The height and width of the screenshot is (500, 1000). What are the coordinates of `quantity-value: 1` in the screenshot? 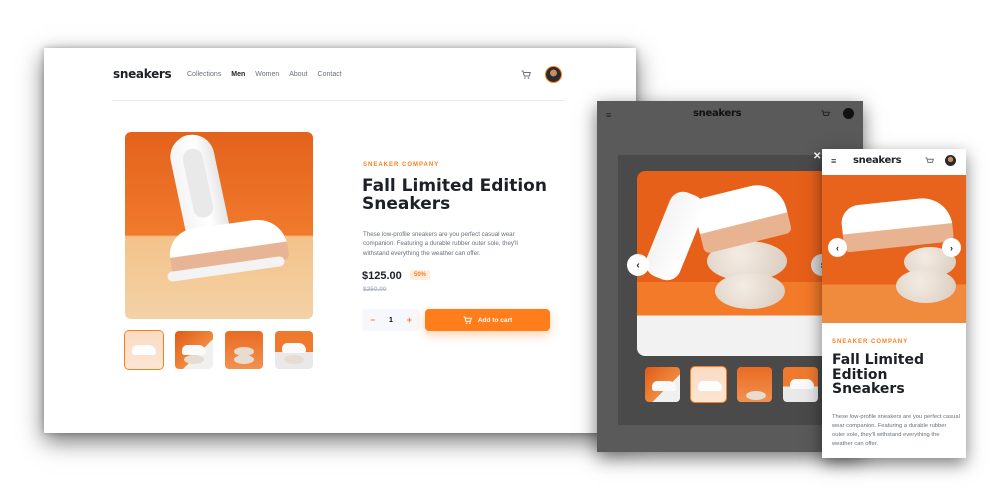 It's located at (391, 320).